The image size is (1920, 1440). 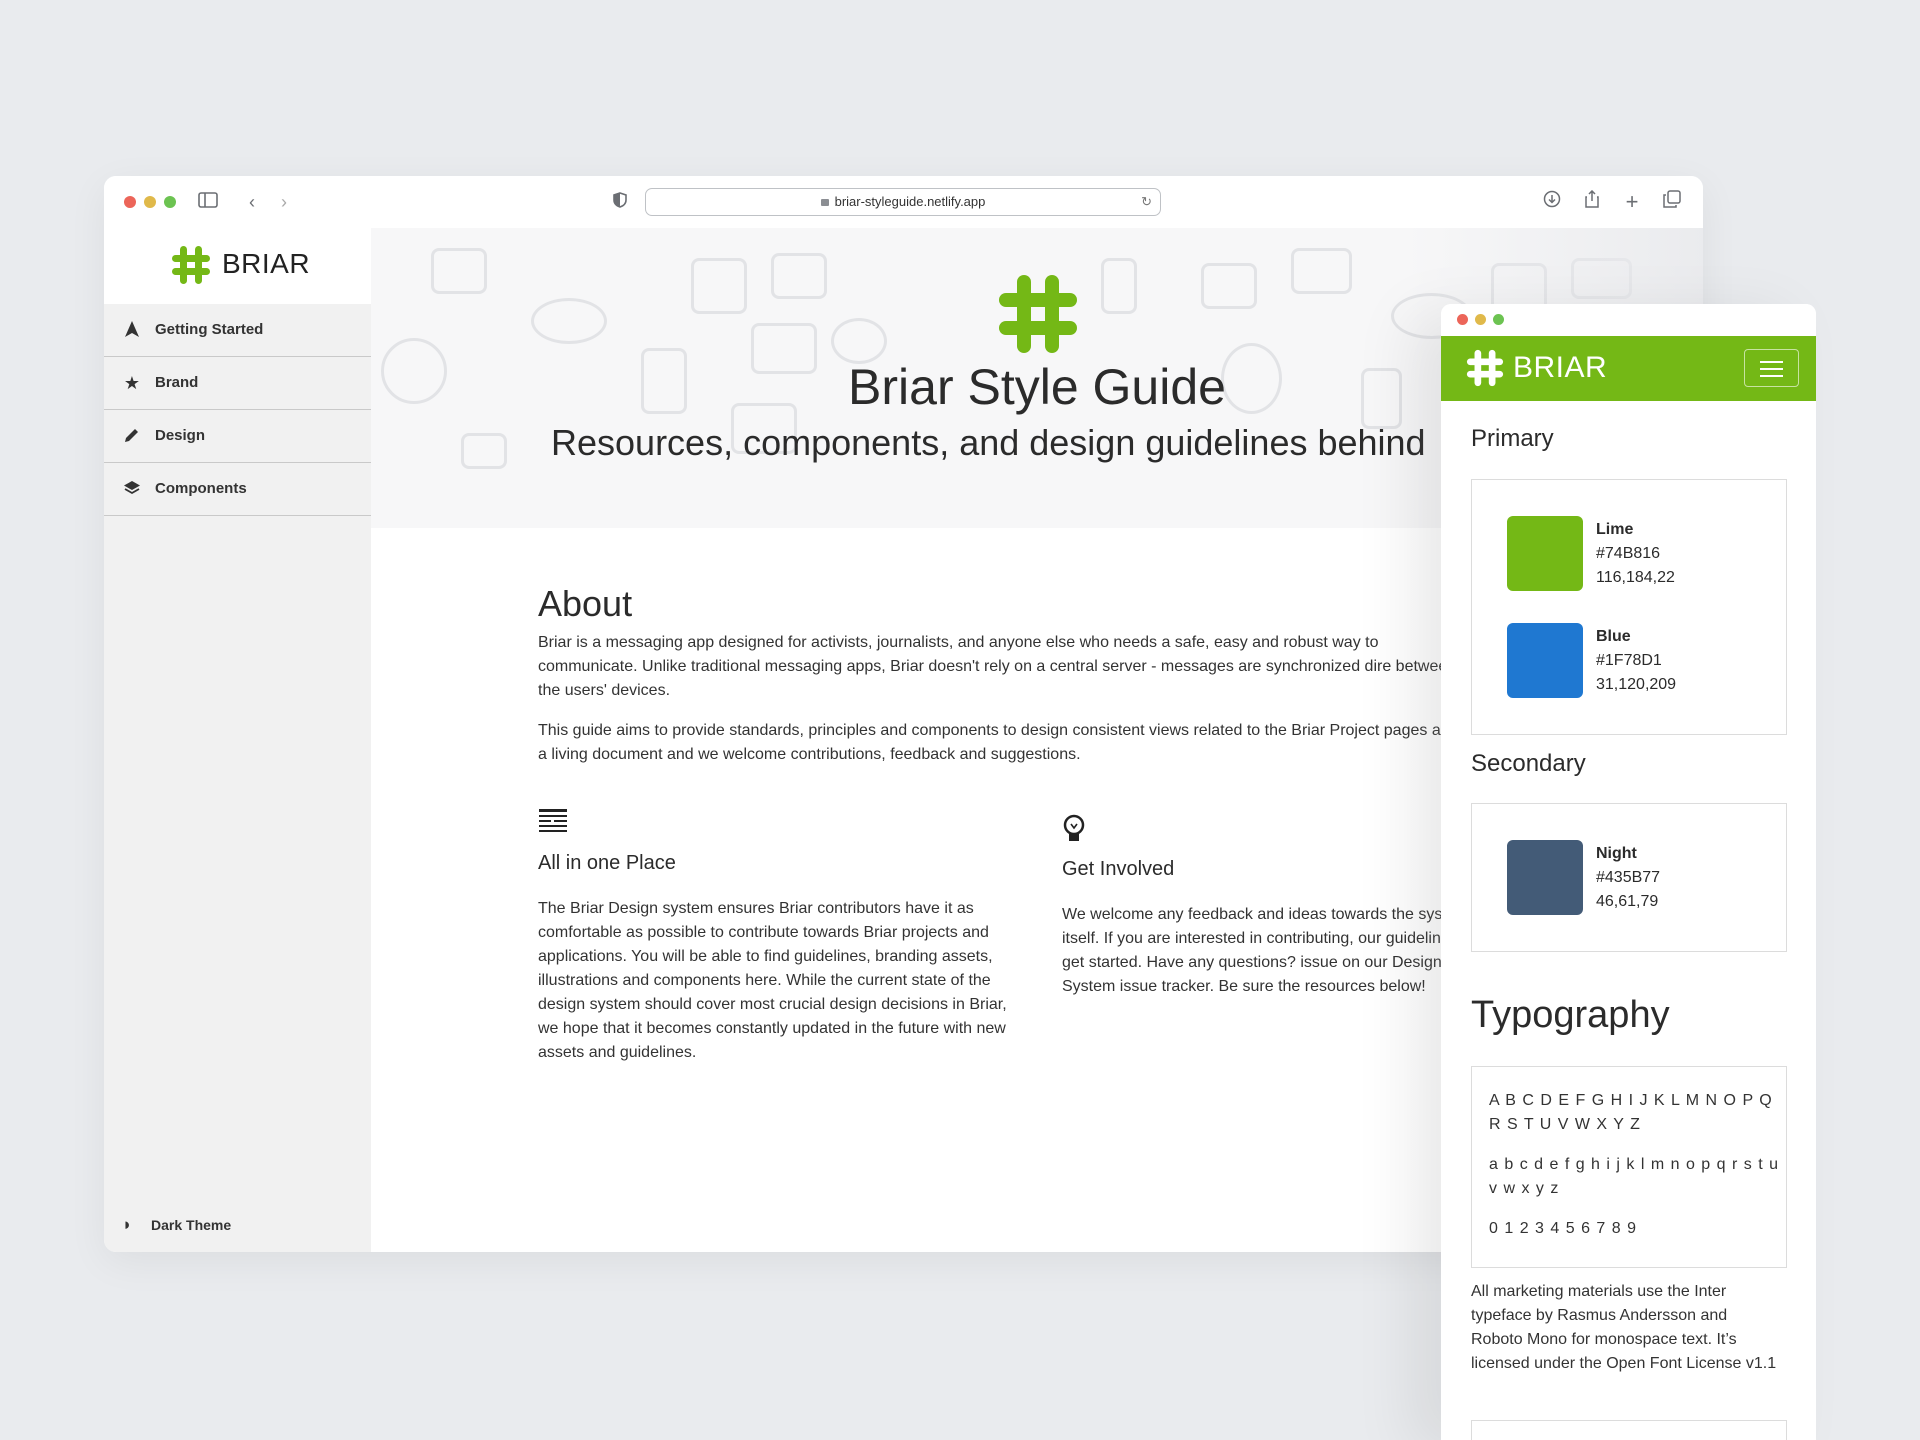 What do you see at coordinates (132, 436) in the screenshot?
I see `pencil-icon` at bounding box center [132, 436].